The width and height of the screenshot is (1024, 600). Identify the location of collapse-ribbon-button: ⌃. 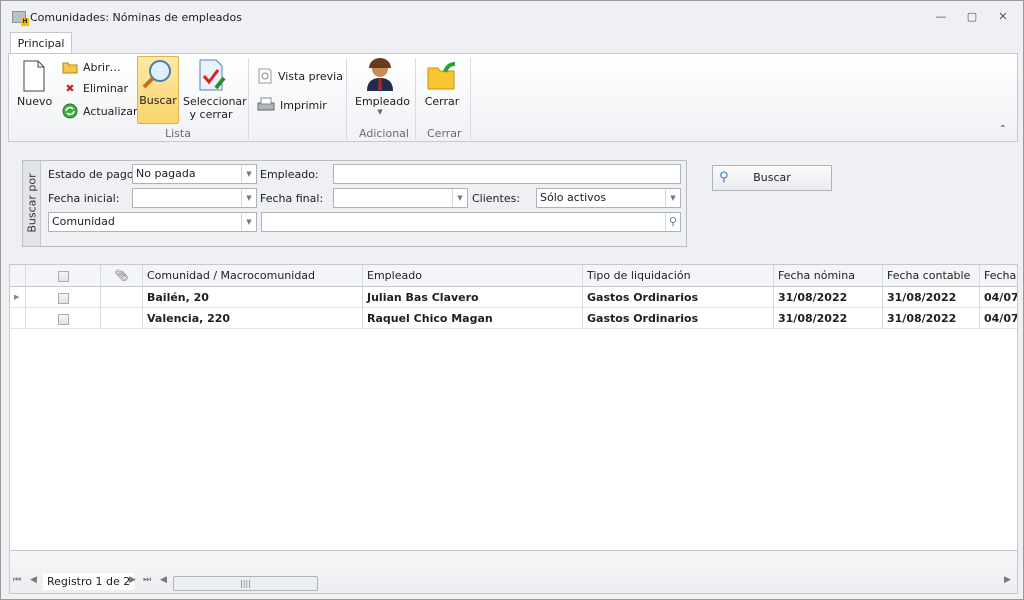
(1003, 129).